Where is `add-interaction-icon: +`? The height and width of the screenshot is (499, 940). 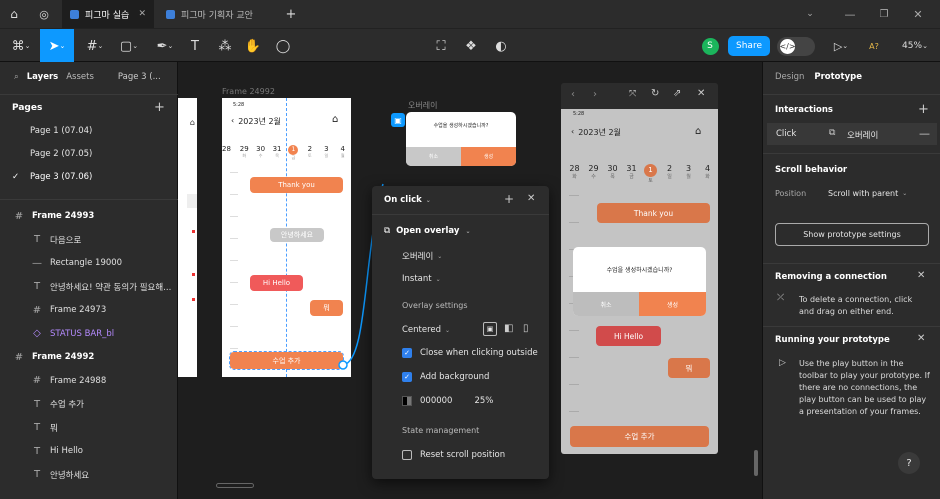 add-interaction-icon: + is located at coordinates (923, 109).